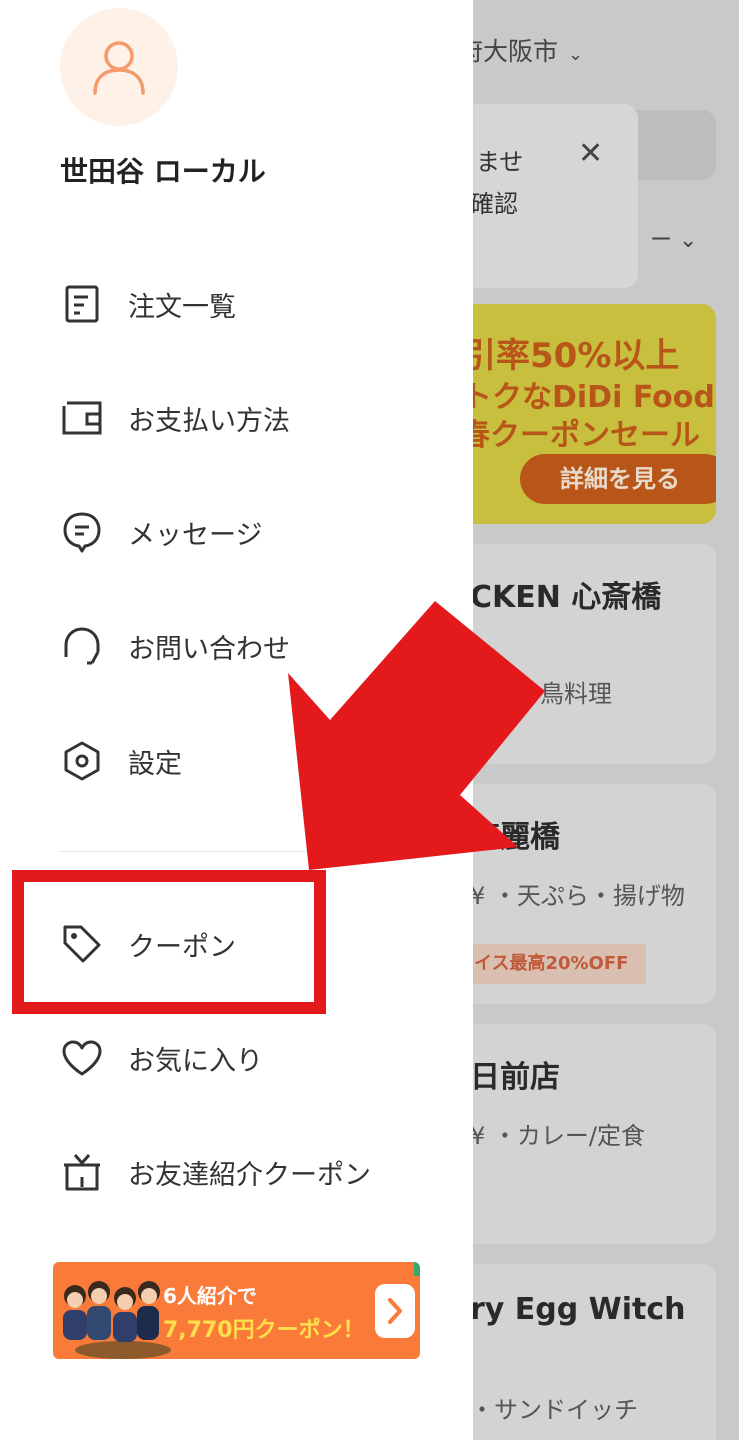 The image size is (739, 1440). I want to click on restaurant-name: 日前店, so click(515, 1077).